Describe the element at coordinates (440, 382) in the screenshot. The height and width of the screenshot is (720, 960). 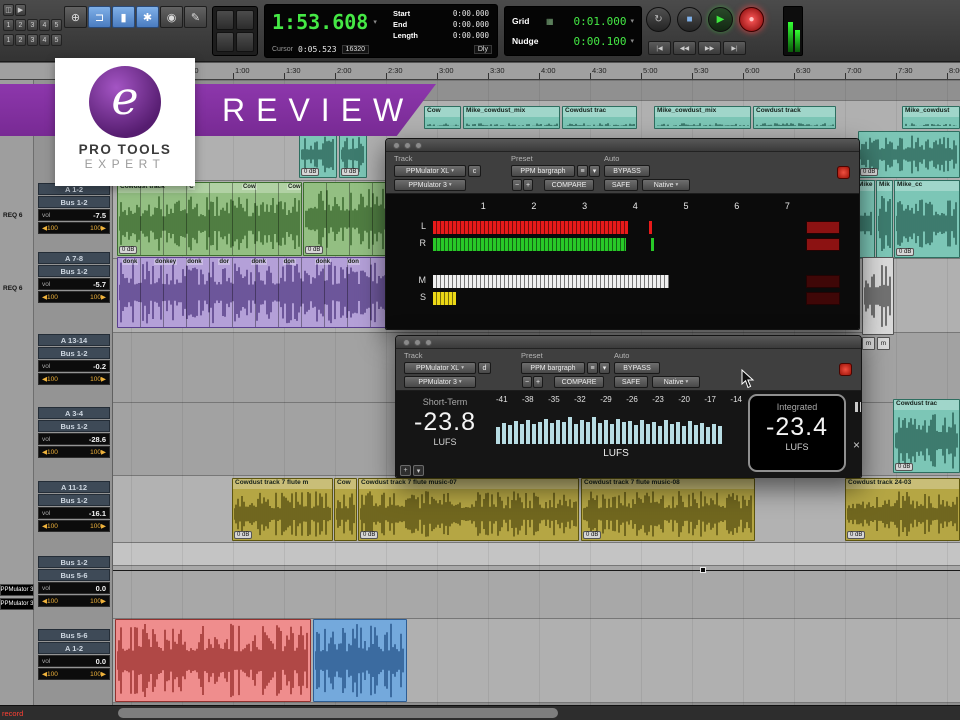
I see `plugin-selector: PPMulator 3 ▾` at that location.